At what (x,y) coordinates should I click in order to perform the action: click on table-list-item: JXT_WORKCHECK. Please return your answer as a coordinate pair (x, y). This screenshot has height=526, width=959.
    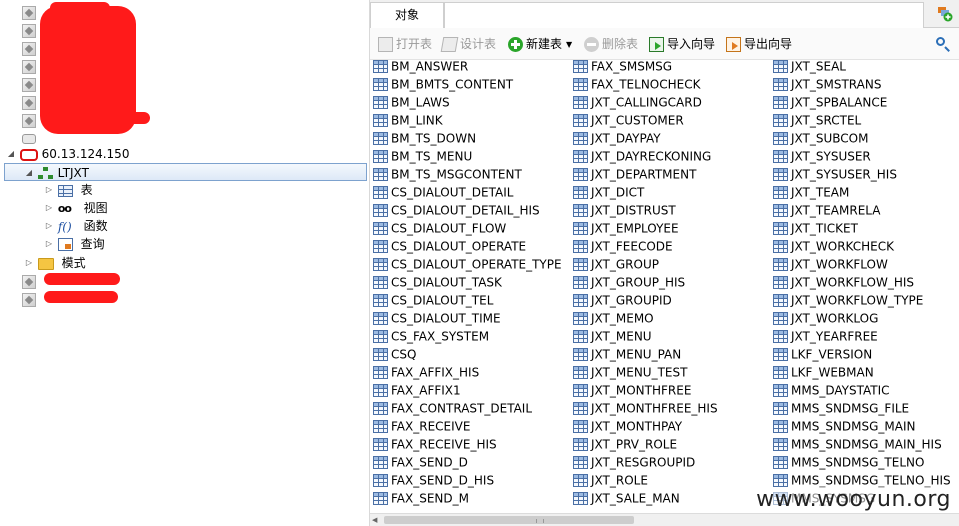
    Looking at the image, I should click on (864, 246).